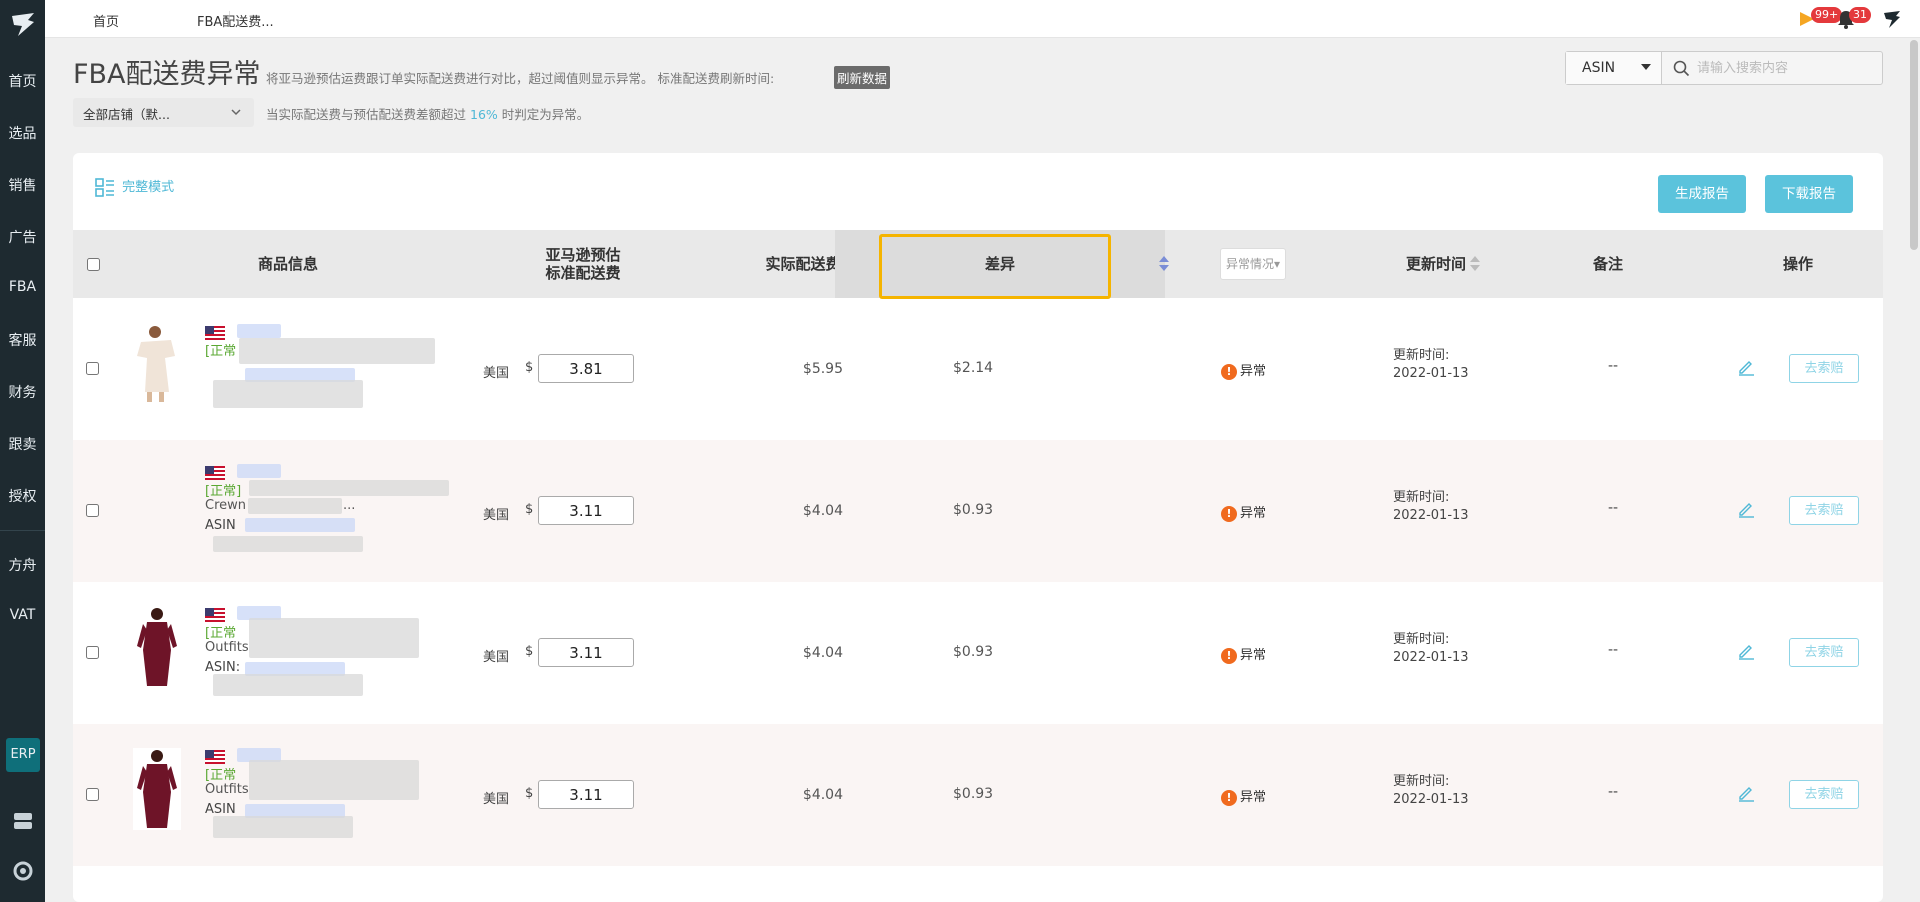  I want to click on sidebar-item-follow: 跟卖, so click(22, 444).